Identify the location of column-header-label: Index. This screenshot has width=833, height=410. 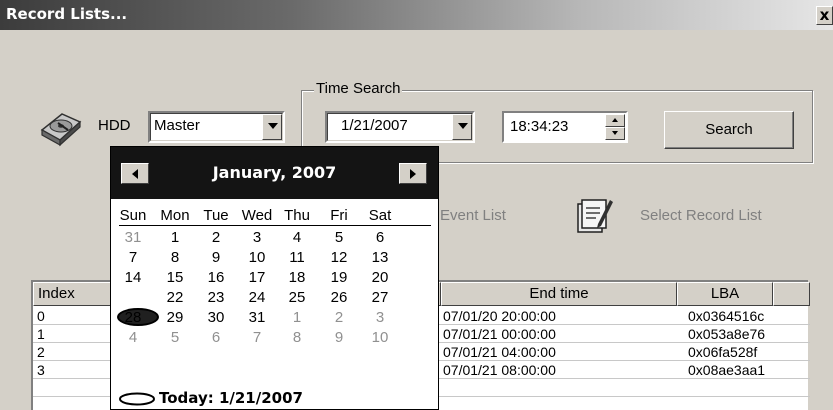
(56, 293).